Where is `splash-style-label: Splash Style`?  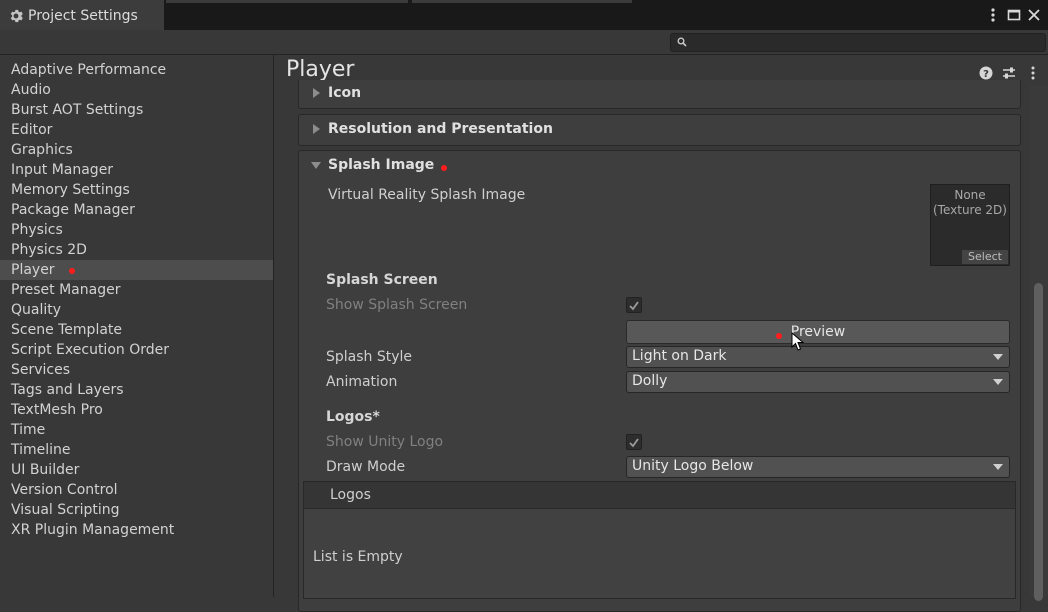 splash-style-label: Splash Style is located at coordinates (369, 357).